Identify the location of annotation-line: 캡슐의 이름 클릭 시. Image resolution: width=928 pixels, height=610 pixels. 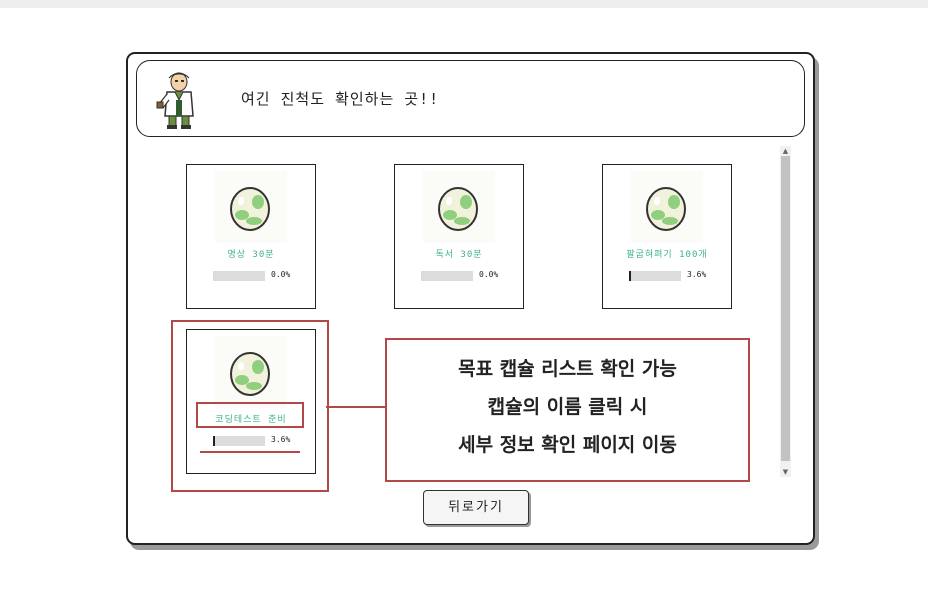
(567, 407).